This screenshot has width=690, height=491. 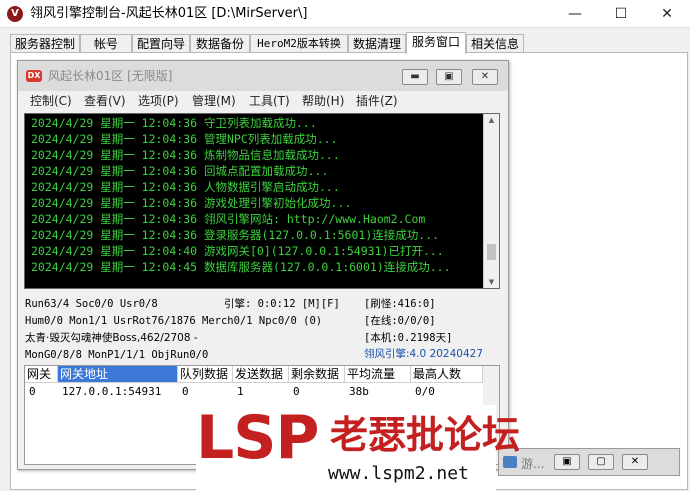 What do you see at coordinates (111, 338) in the screenshot?
I see `status-boss: 太青·毁灭勾魂神使Boss,462/2708 -` at bounding box center [111, 338].